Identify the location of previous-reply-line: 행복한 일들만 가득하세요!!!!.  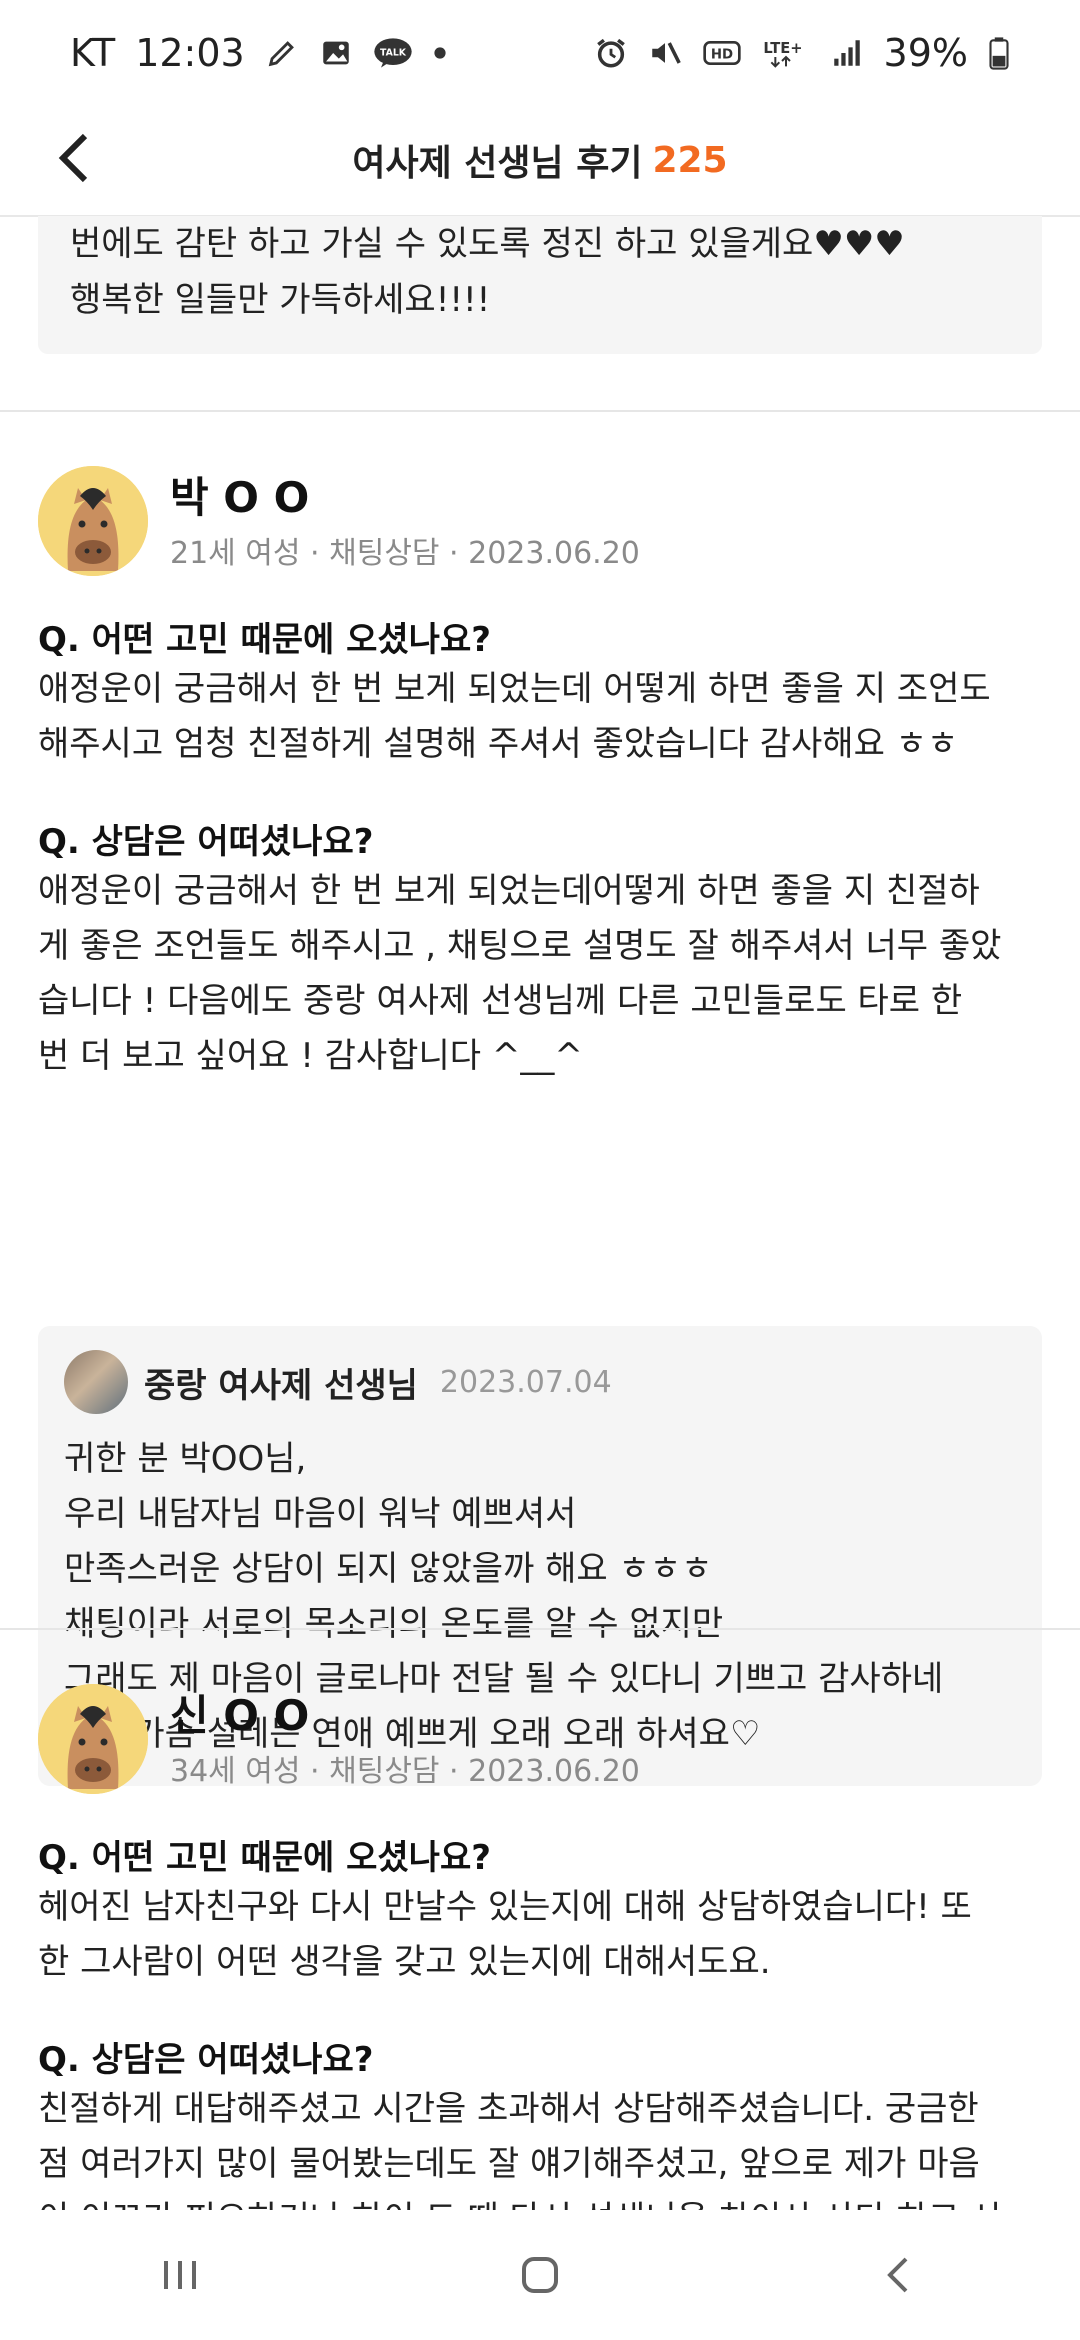
(280, 300).